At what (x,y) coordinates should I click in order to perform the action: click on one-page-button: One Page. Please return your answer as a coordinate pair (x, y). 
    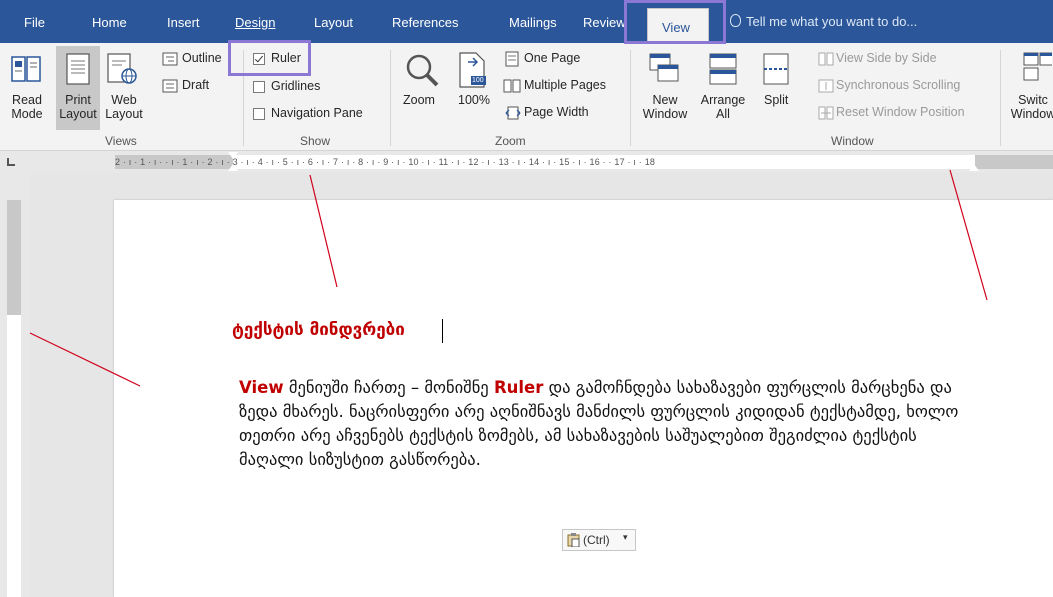
    Looking at the image, I should click on (552, 58).